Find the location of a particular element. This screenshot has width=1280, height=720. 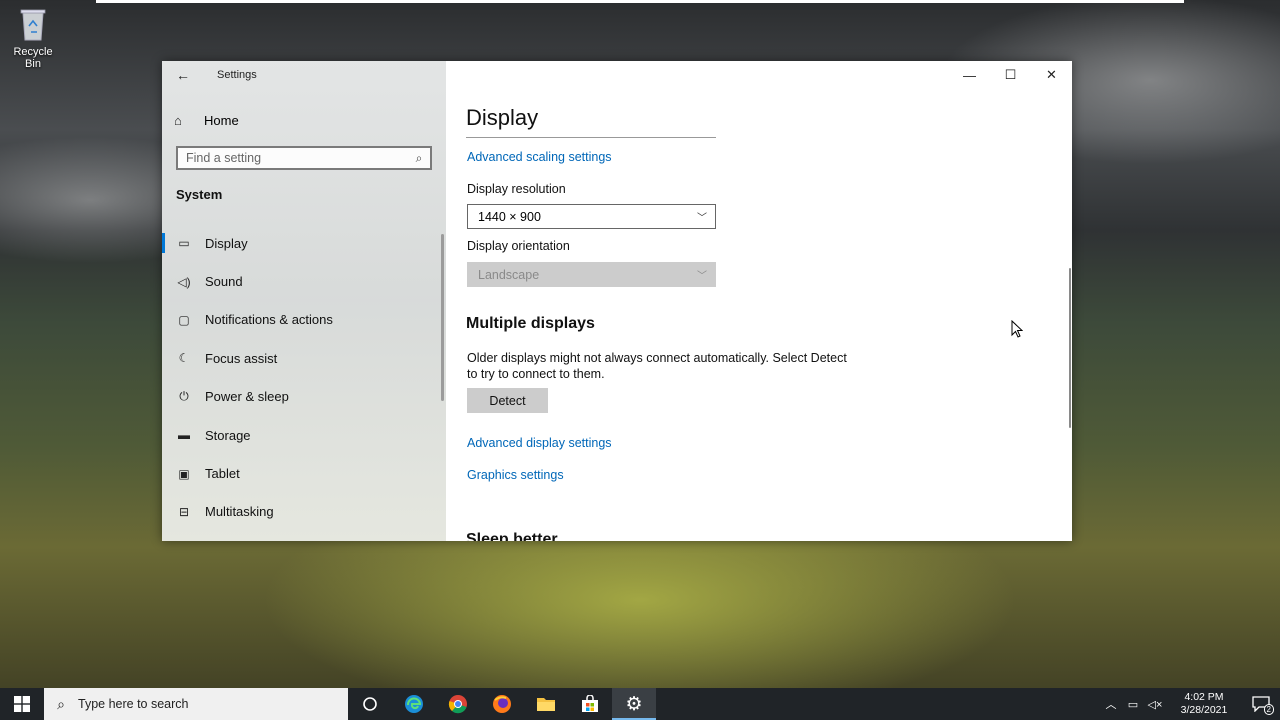

sidebar-item-label: Storage is located at coordinates (228, 435).